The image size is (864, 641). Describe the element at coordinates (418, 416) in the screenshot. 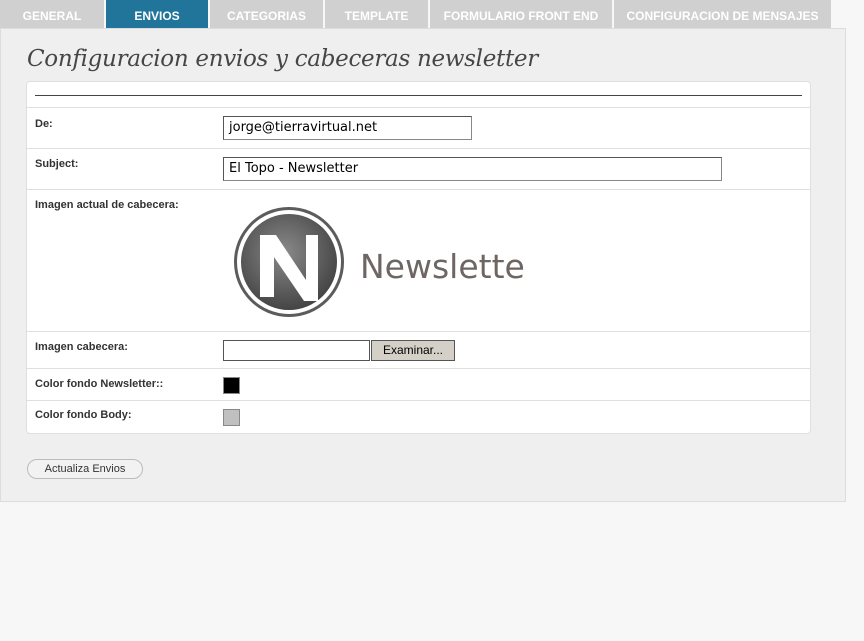

I see `row-body-bg: Color fondo Body:` at that location.